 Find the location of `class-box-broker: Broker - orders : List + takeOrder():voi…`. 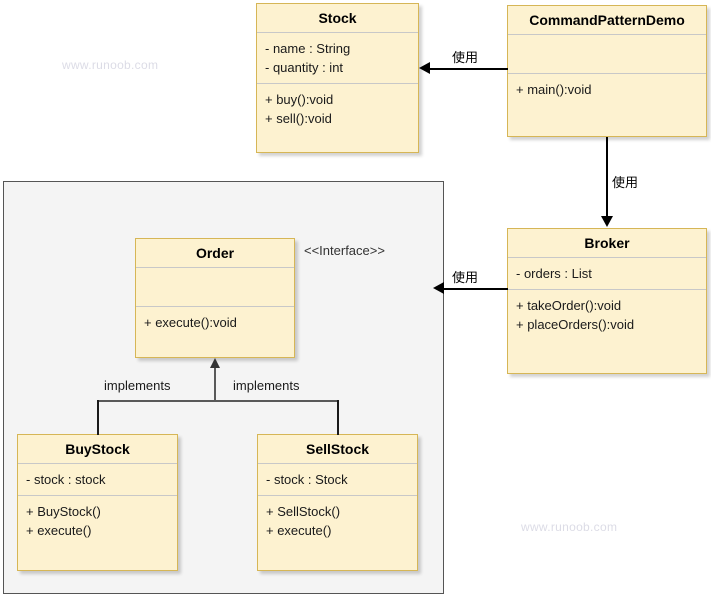

class-box-broker: Broker - orders : List + takeOrder():voi… is located at coordinates (607, 301).